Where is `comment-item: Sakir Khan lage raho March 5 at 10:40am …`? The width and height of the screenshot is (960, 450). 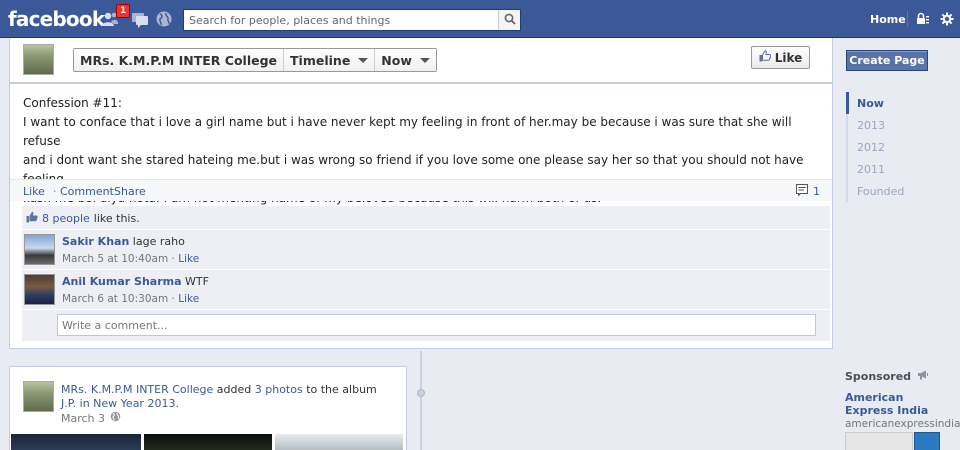 comment-item: Sakir Khan lage raho March 5 at 10:40am … is located at coordinates (426, 250).